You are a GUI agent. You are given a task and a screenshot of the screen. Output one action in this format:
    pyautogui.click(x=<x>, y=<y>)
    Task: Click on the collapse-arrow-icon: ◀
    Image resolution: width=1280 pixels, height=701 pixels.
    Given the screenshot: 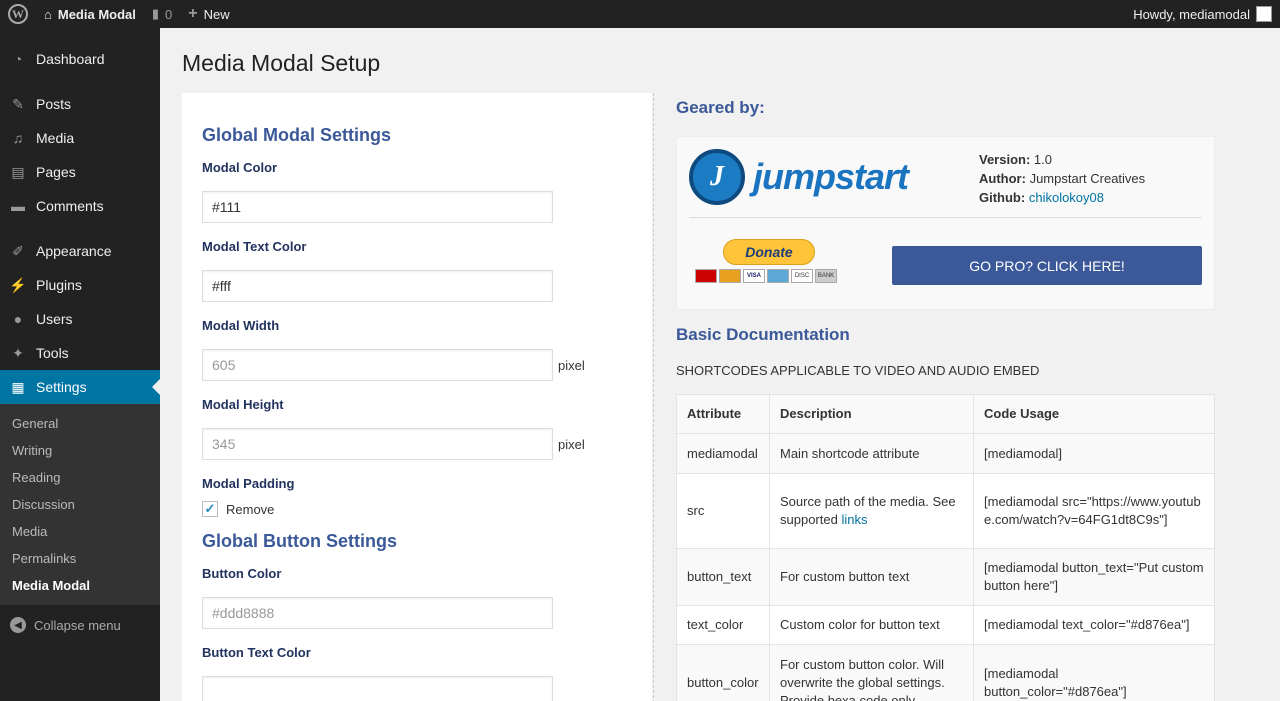 What is the action you would take?
    pyautogui.click(x=18, y=625)
    